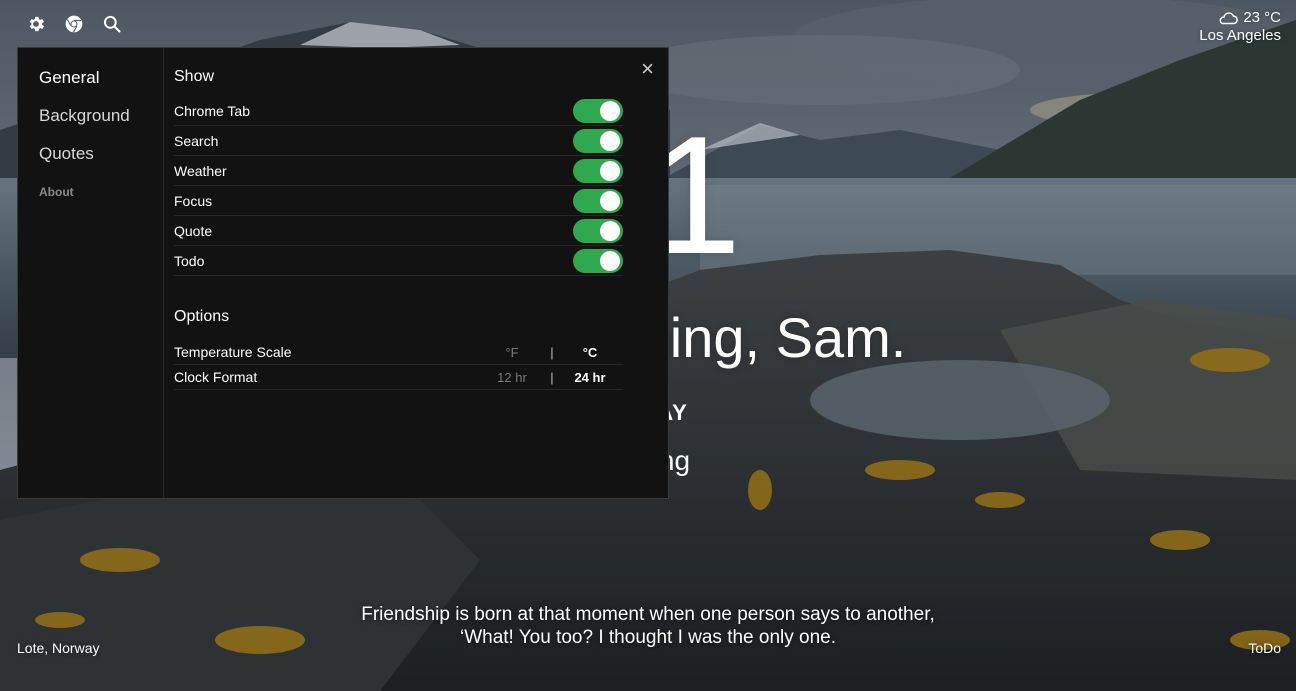 The image size is (1296, 691). Describe the element at coordinates (193, 230) in the screenshot. I see `show-row-label: Quote` at that location.